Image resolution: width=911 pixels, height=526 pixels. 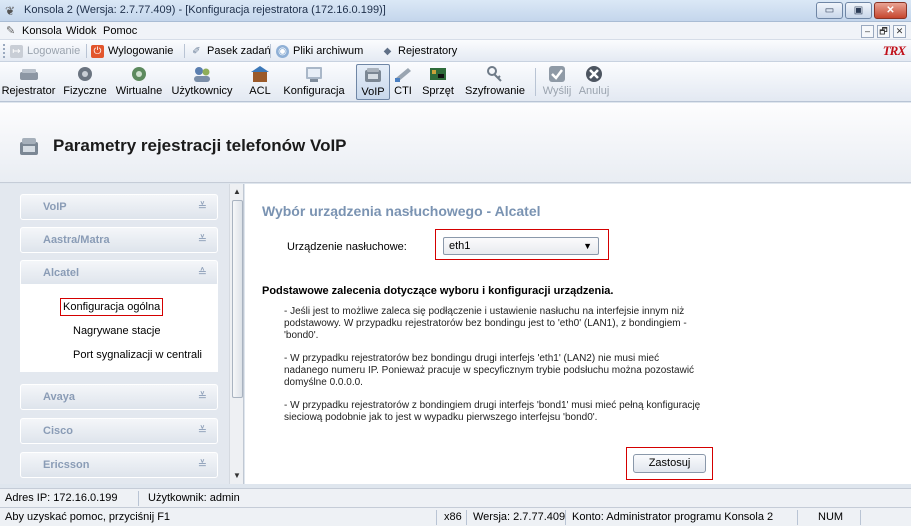 I want to click on toolbar-wyslij-button: Wyślij, so click(x=557, y=82).